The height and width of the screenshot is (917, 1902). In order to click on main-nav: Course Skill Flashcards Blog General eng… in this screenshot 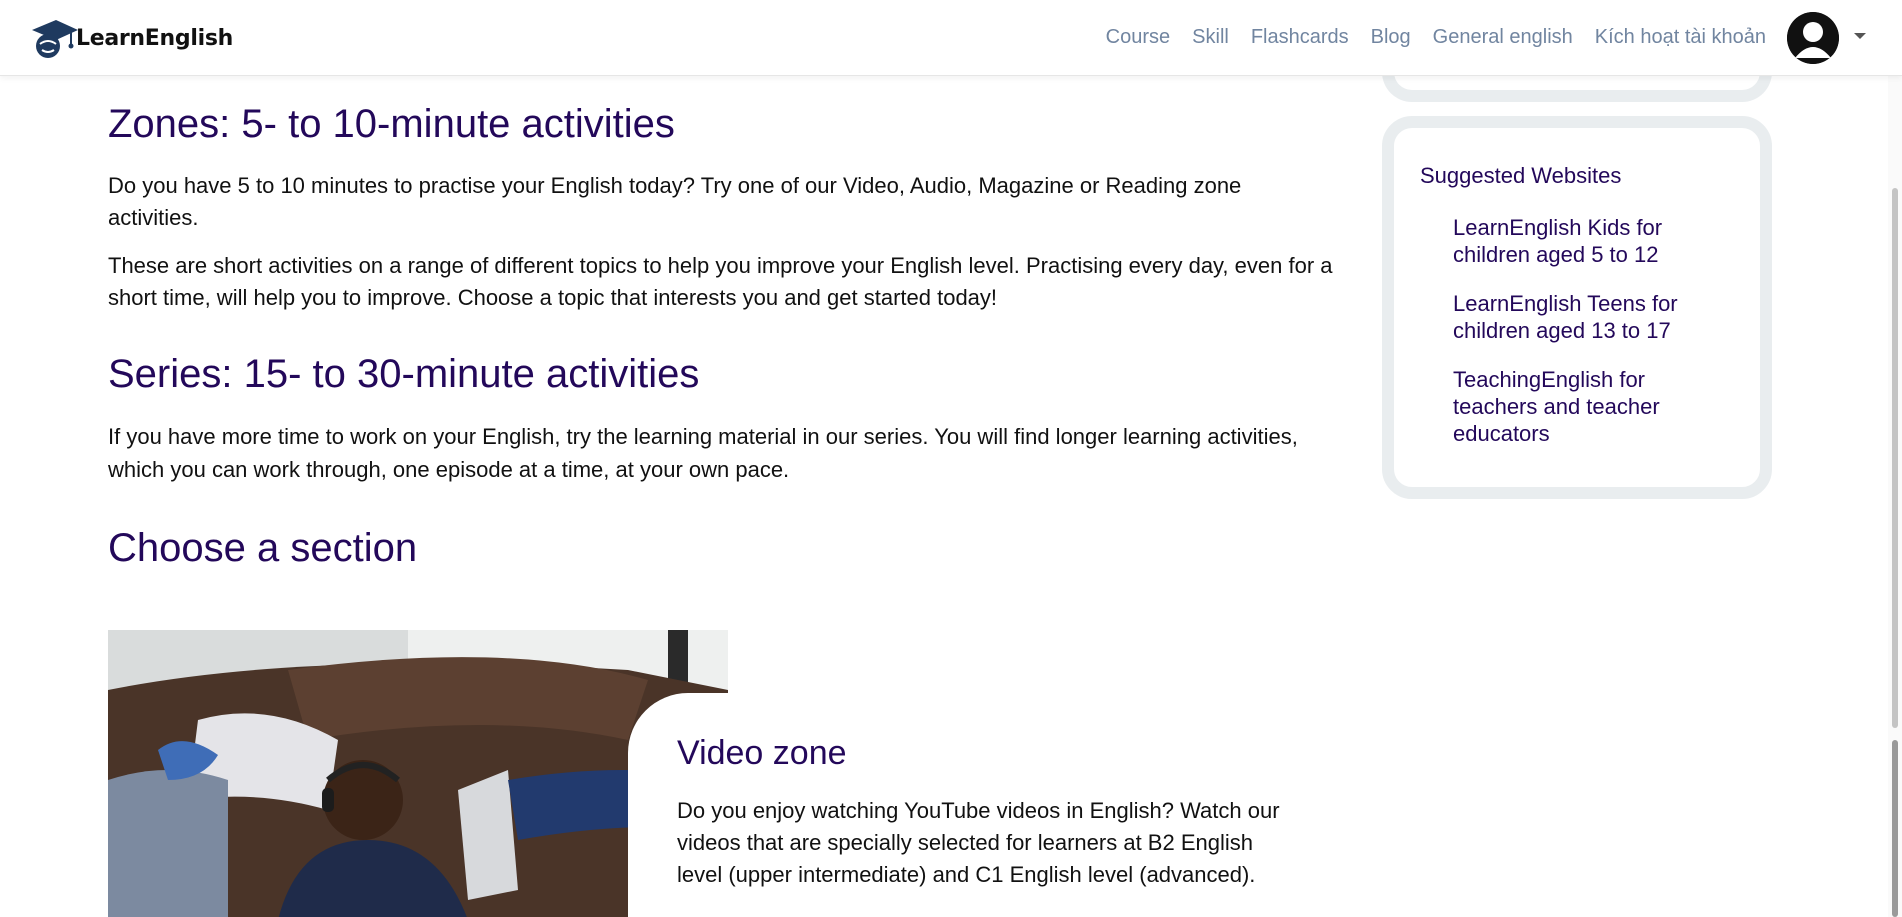, I will do `click(1436, 37)`.